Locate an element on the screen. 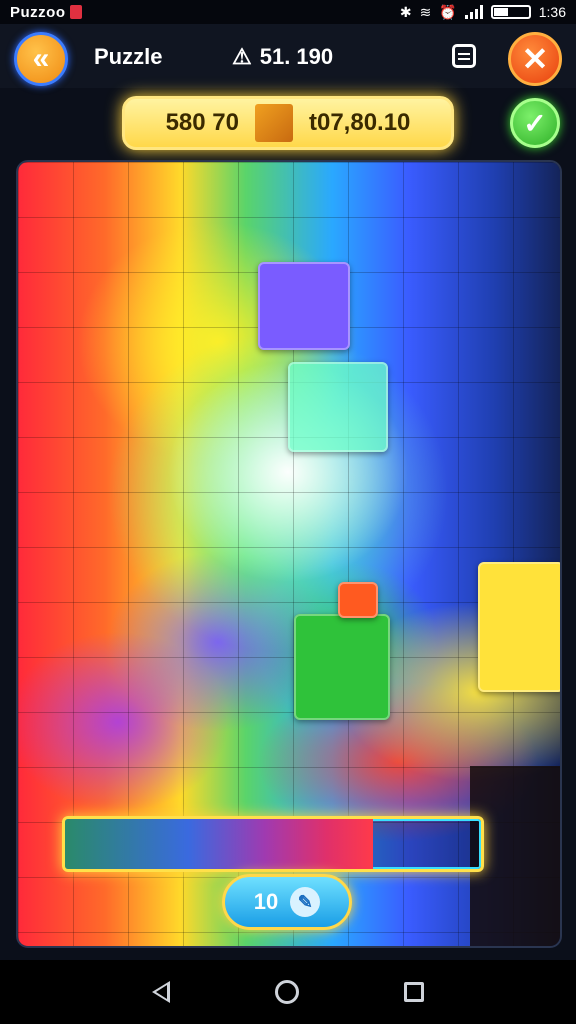 This screenshot has height=1024, width=576. progress-fill is located at coordinates (219, 844).